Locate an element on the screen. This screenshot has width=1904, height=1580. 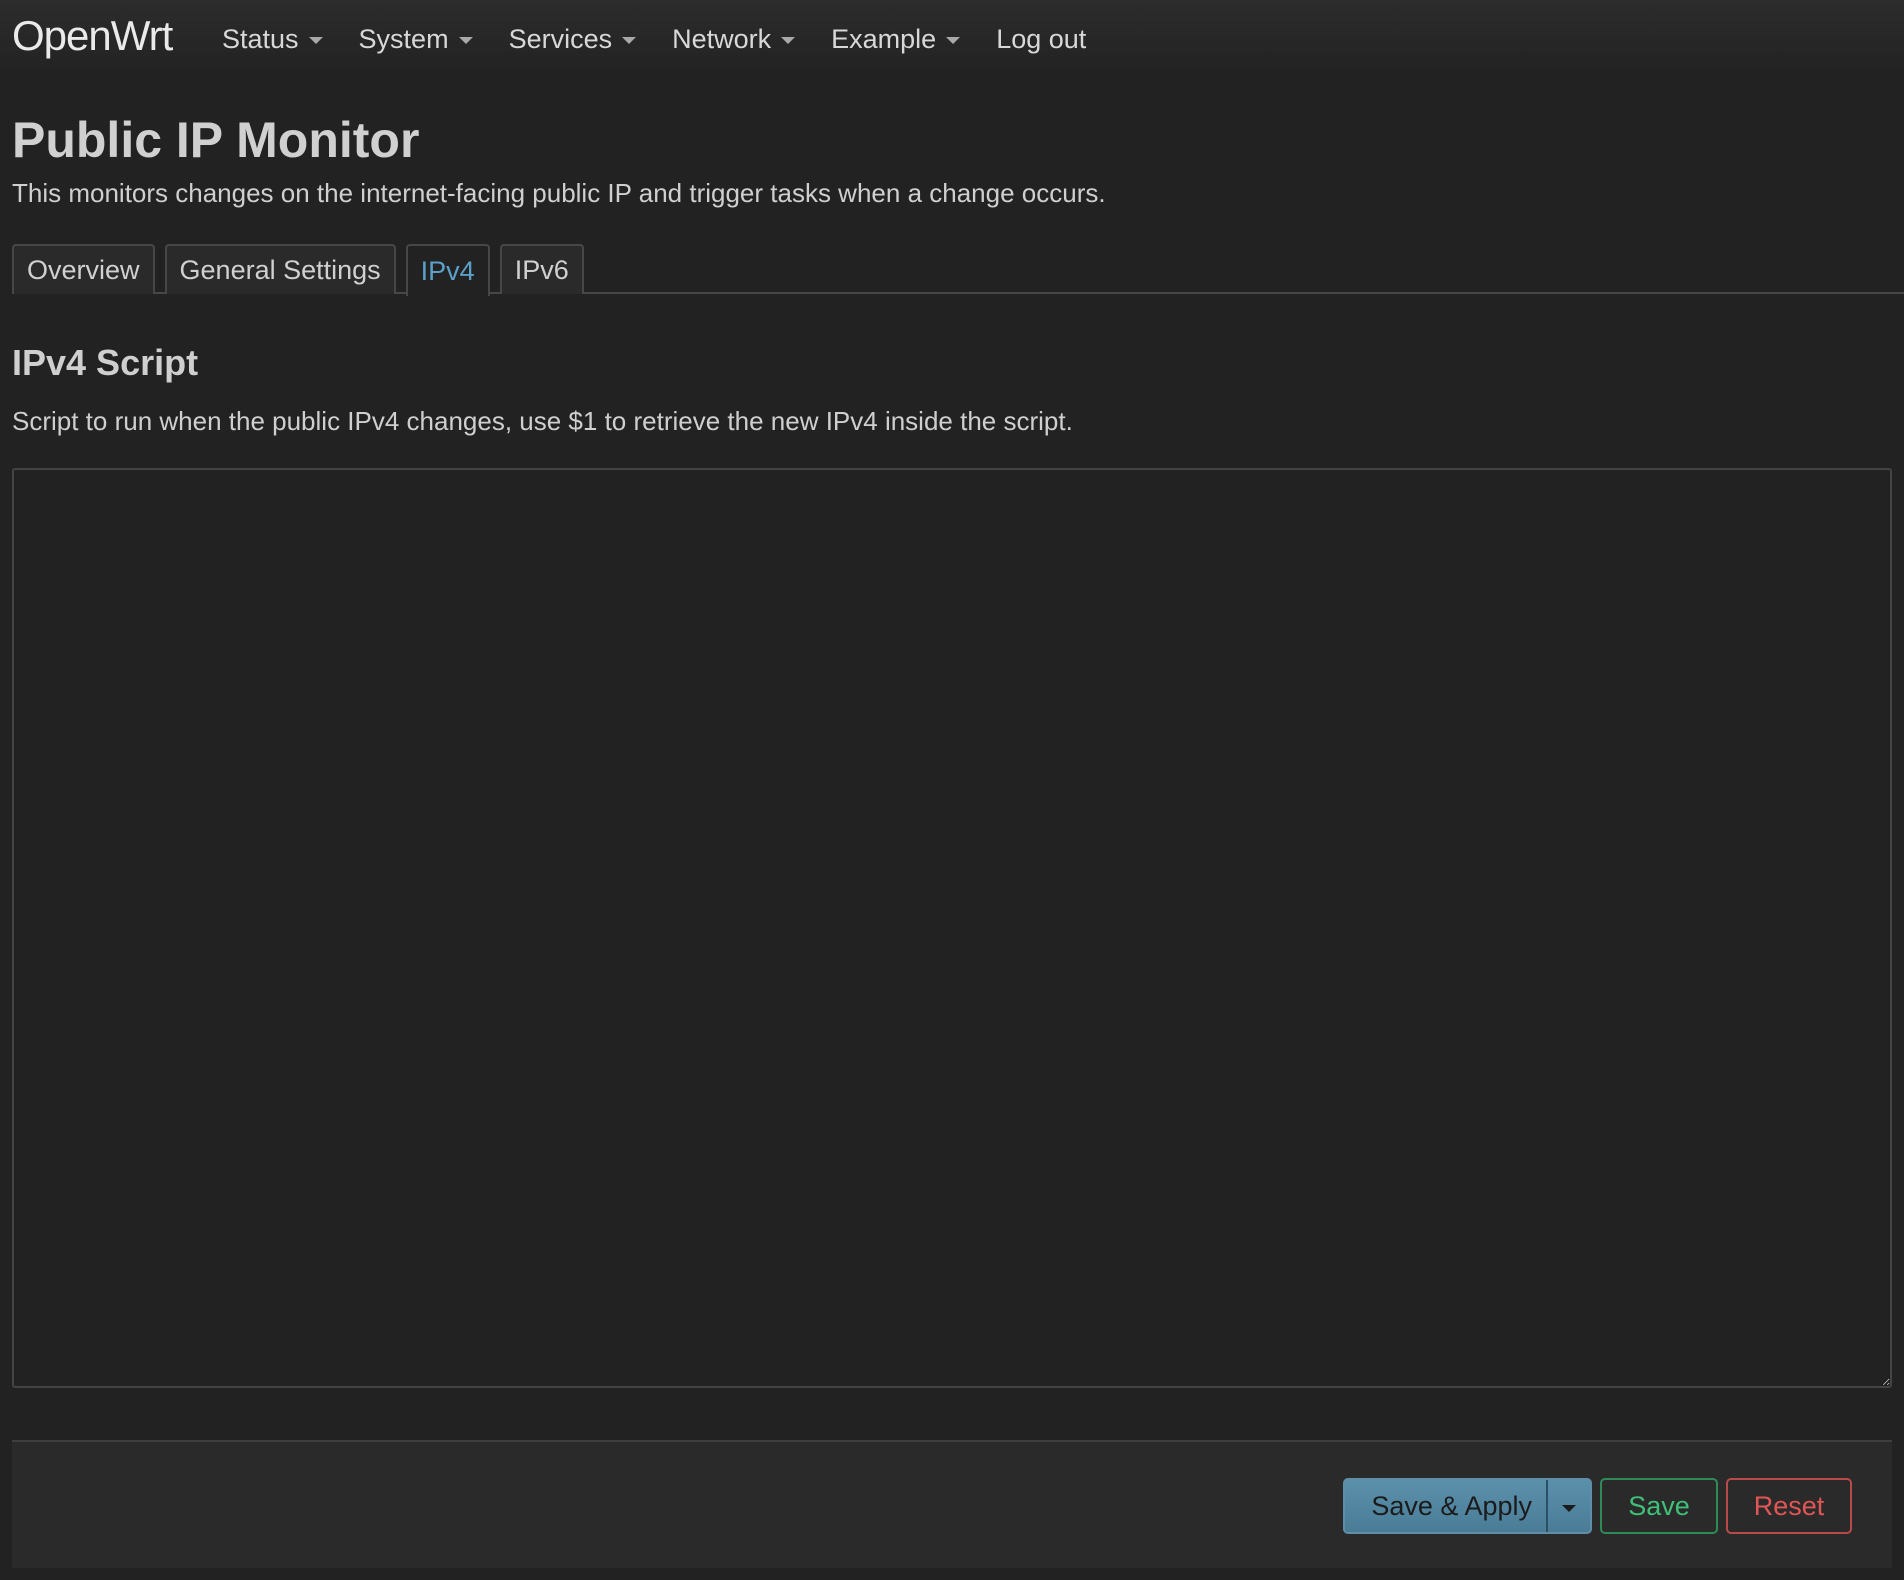
reset-button: Reset is located at coordinates (1789, 1506).